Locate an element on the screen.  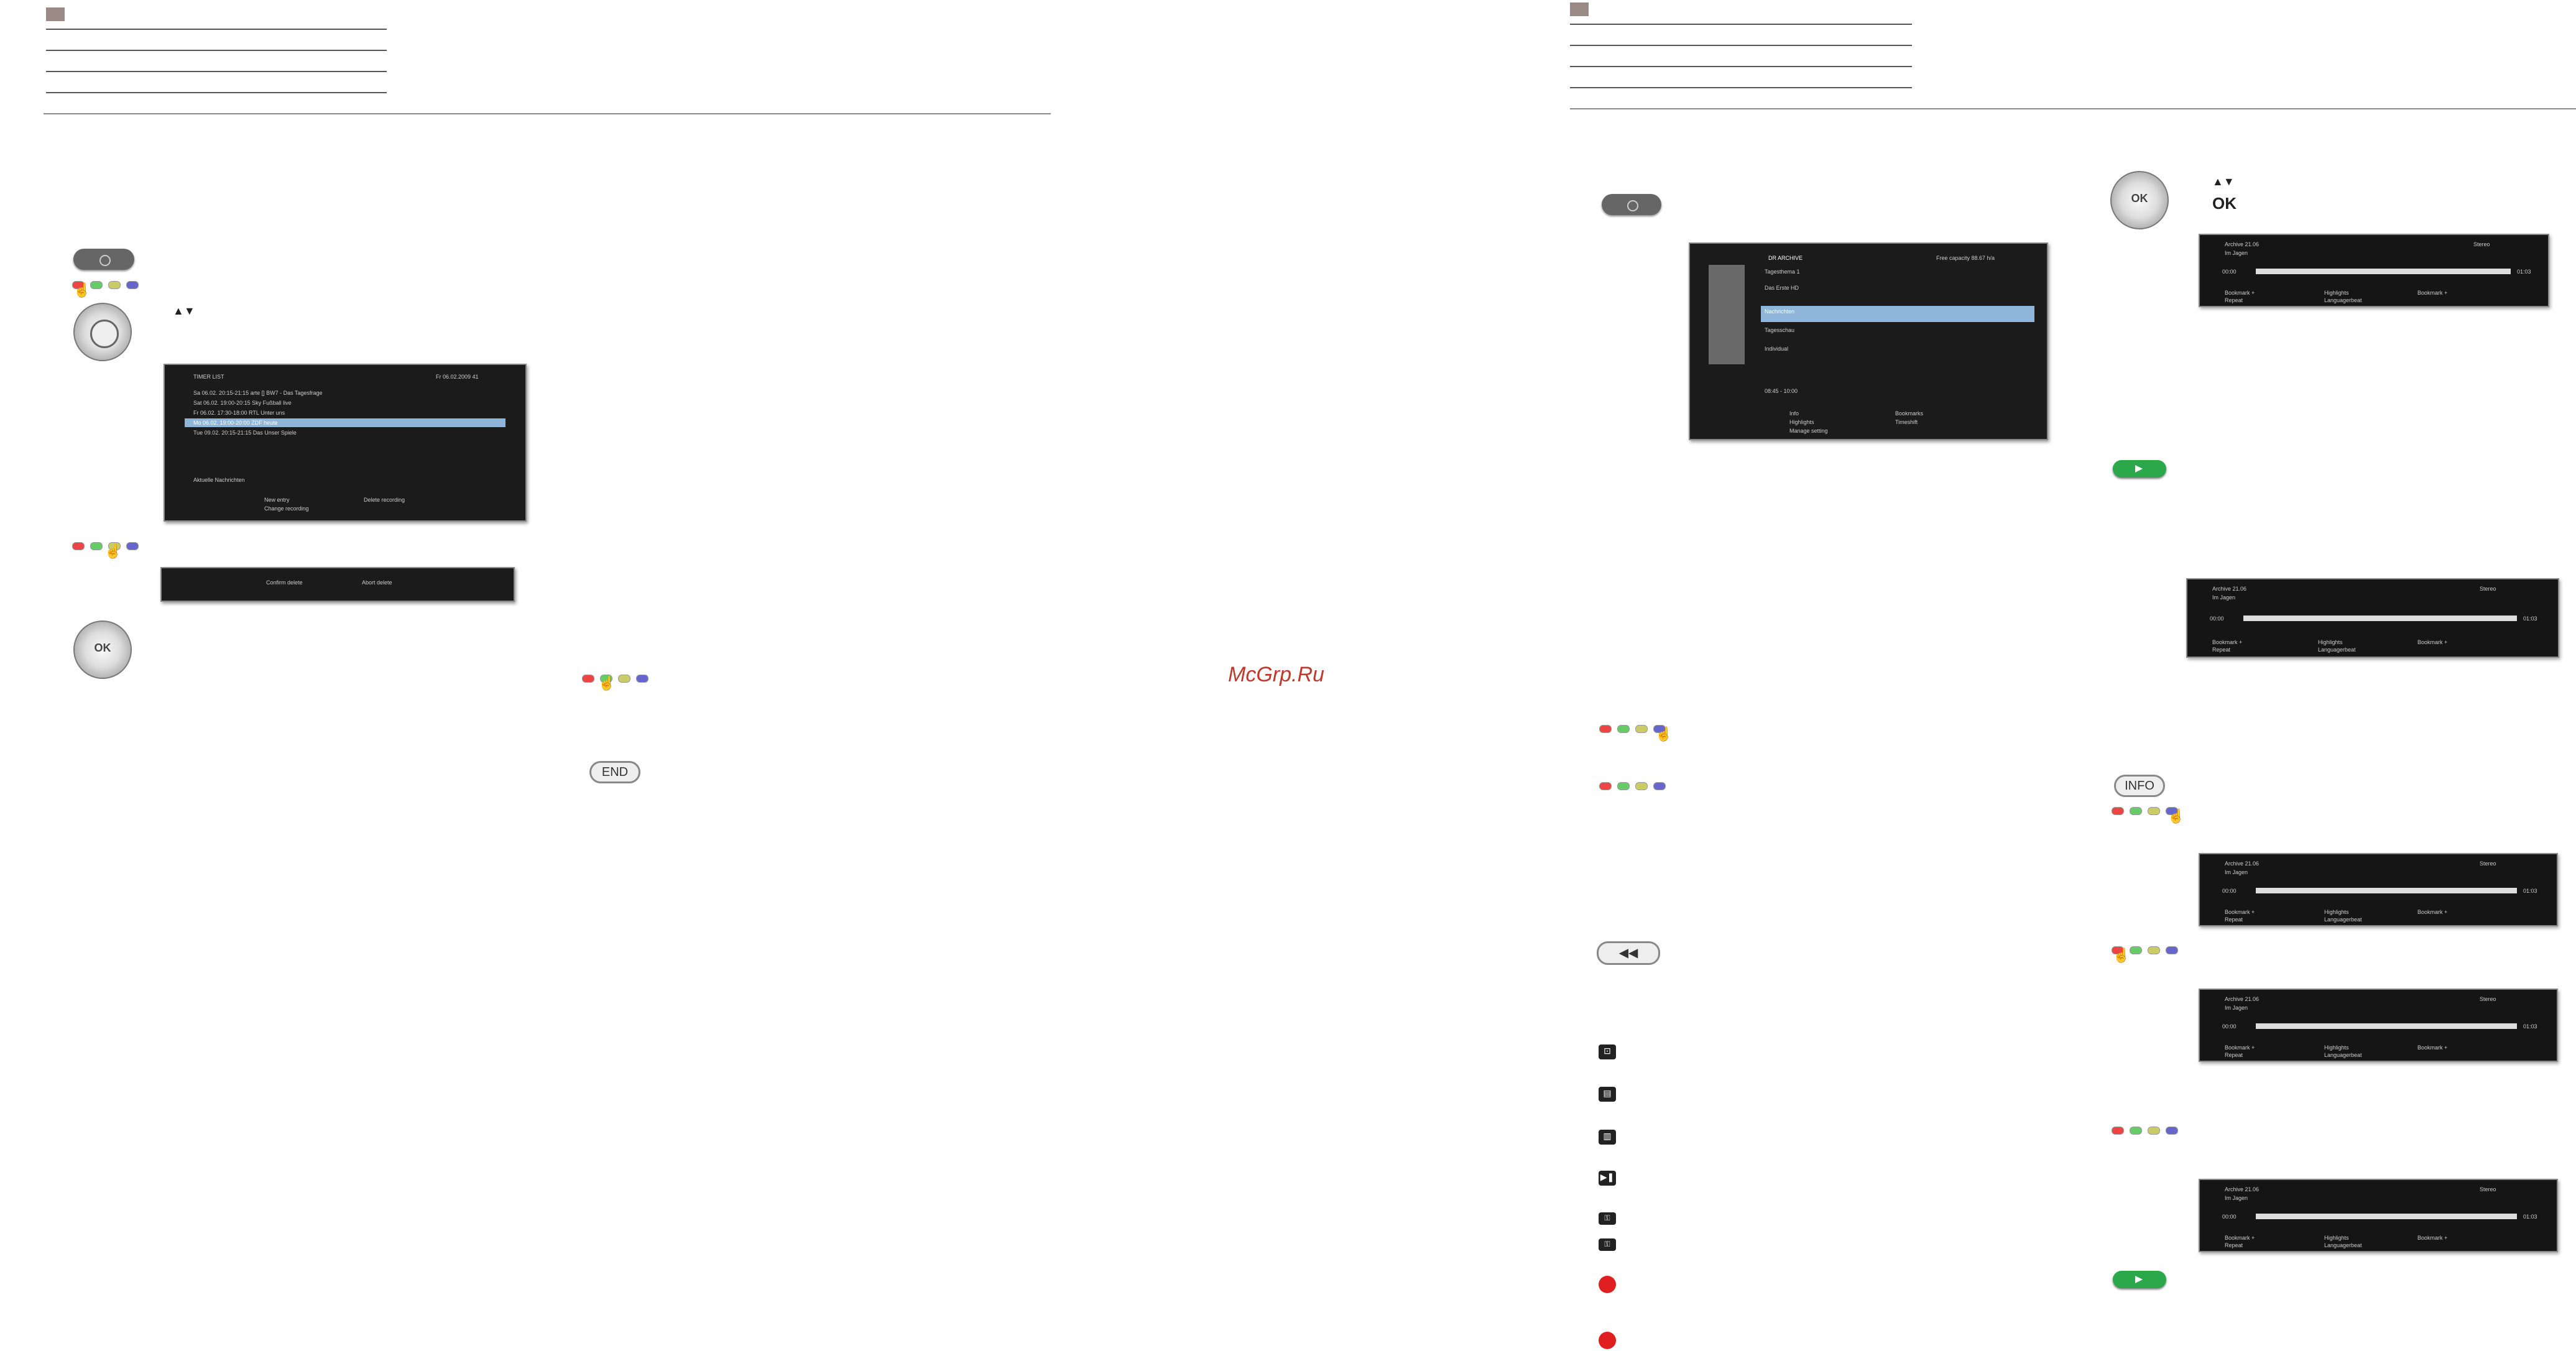
screenshot-icon: ⊡ is located at coordinates (1607, 1051).